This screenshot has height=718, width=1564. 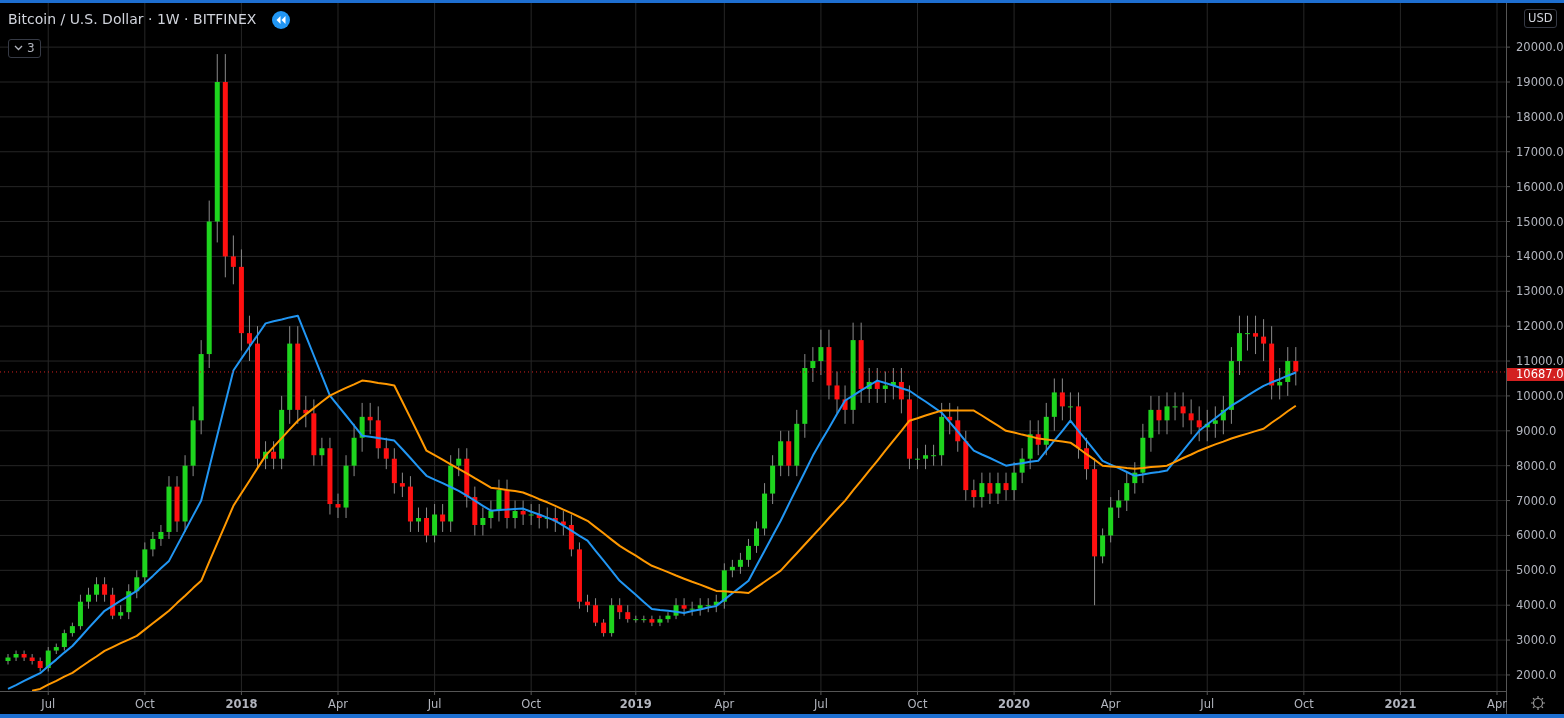 I want to click on time-axis-label: 2019, so click(x=635, y=704).